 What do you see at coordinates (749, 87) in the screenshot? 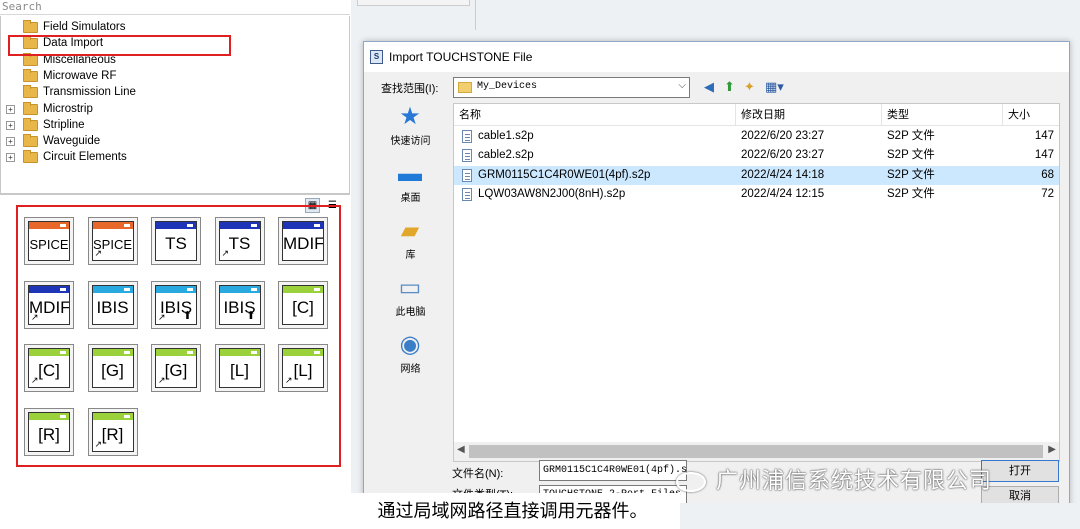
I see `new-folder-icon: ✦` at bounding box center [749, 87].